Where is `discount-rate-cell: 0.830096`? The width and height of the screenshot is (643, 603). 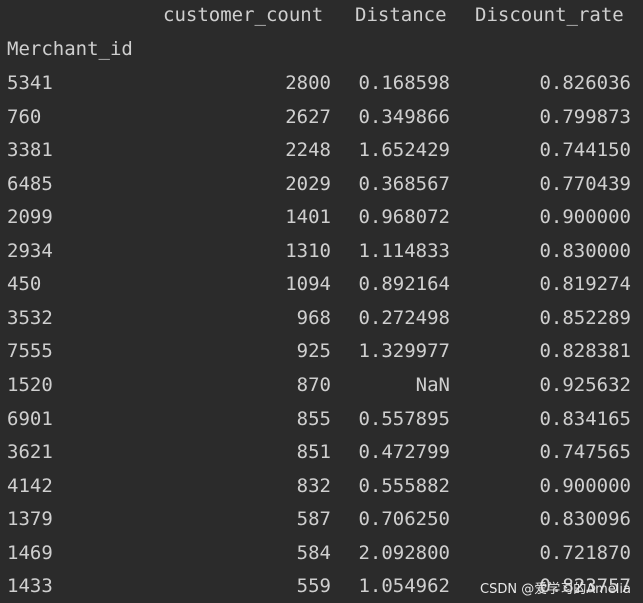 discount-rate-cell: 0.830096 is located at coordinates (585, 519).